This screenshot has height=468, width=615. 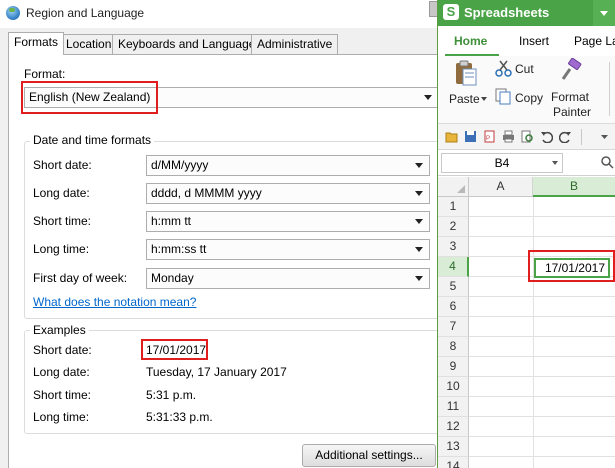 What do you see at coordinates (288, 221) in the screenshot?
I see `short-time-select: h:mm tt` at bounding box center [288, 221].